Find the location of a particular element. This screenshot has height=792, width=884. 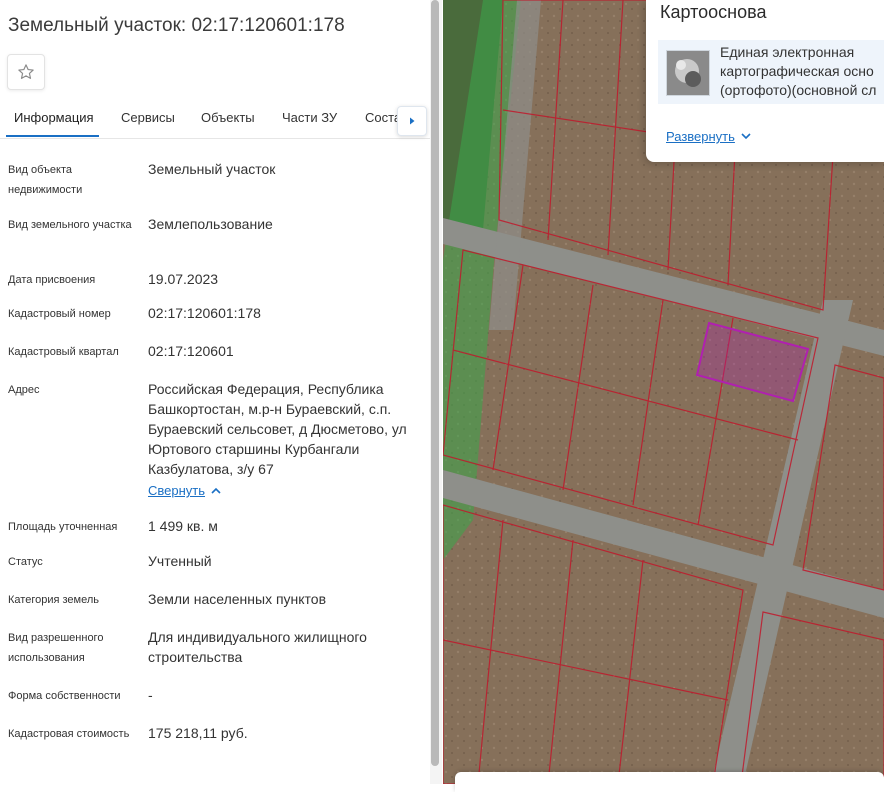

tabs-scroll-right-button is located at coordinates (412, 121).